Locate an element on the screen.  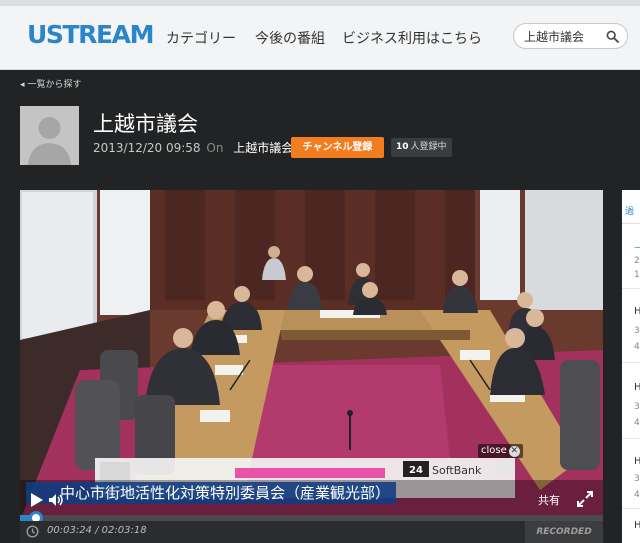
channel-title: 上越市議会 is located at coordinates (145, 124).